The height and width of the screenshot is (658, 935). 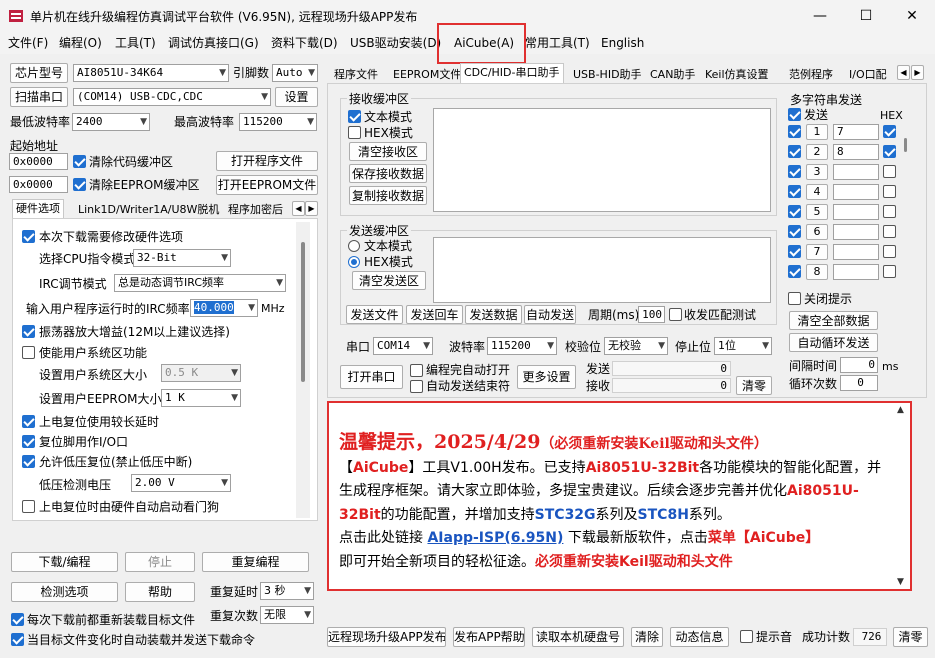 What do you see at coordinates (859, 383) in the screenshot?
I see `loop-count-input: 0` at bounding box center [859, 383].